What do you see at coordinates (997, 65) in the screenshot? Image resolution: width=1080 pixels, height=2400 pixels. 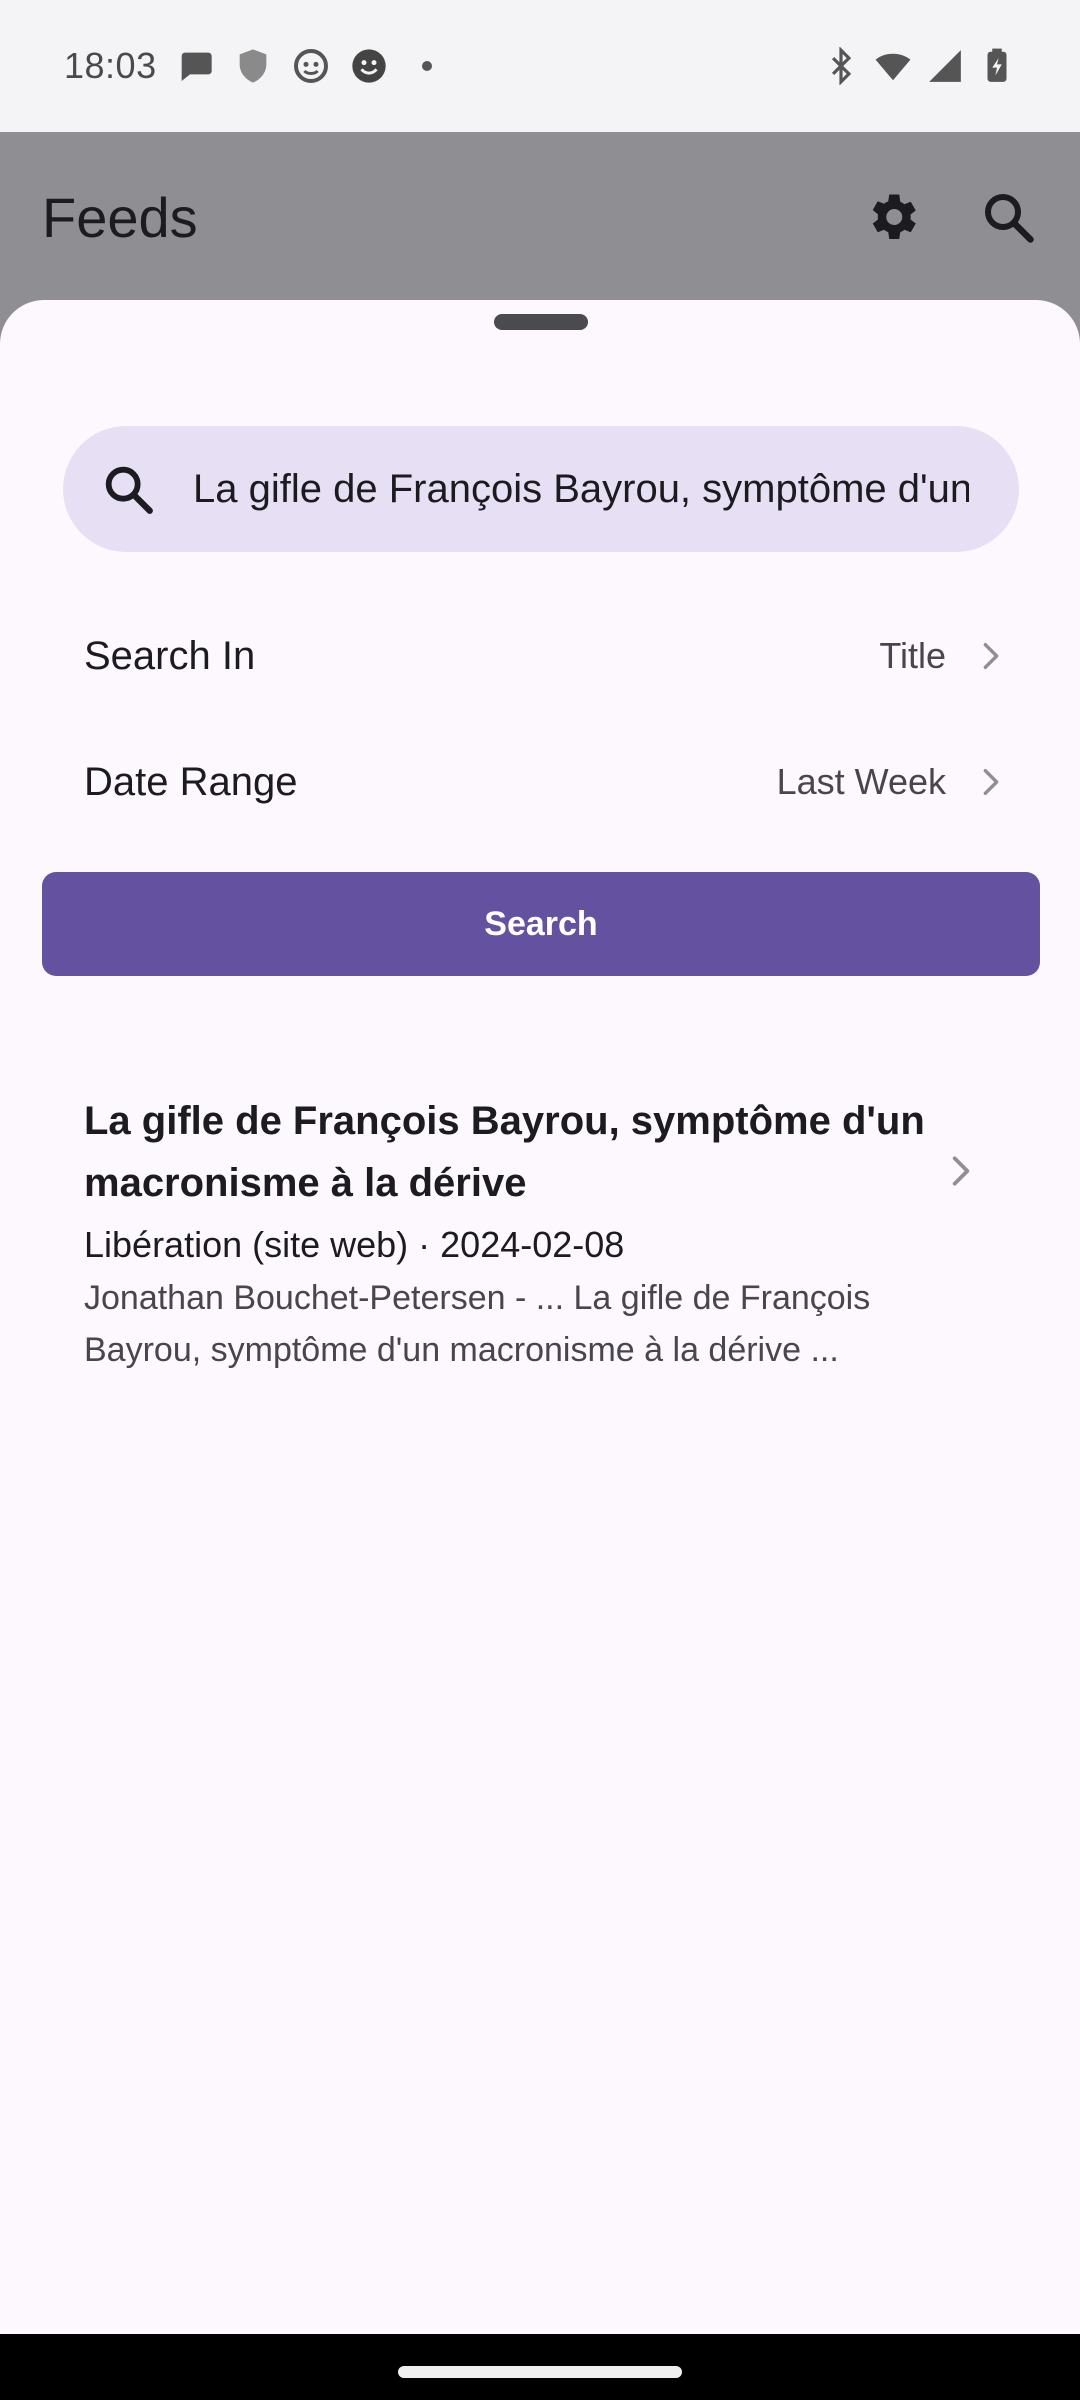 I see `battery-charging-icon` at bounding box center [997, 65].